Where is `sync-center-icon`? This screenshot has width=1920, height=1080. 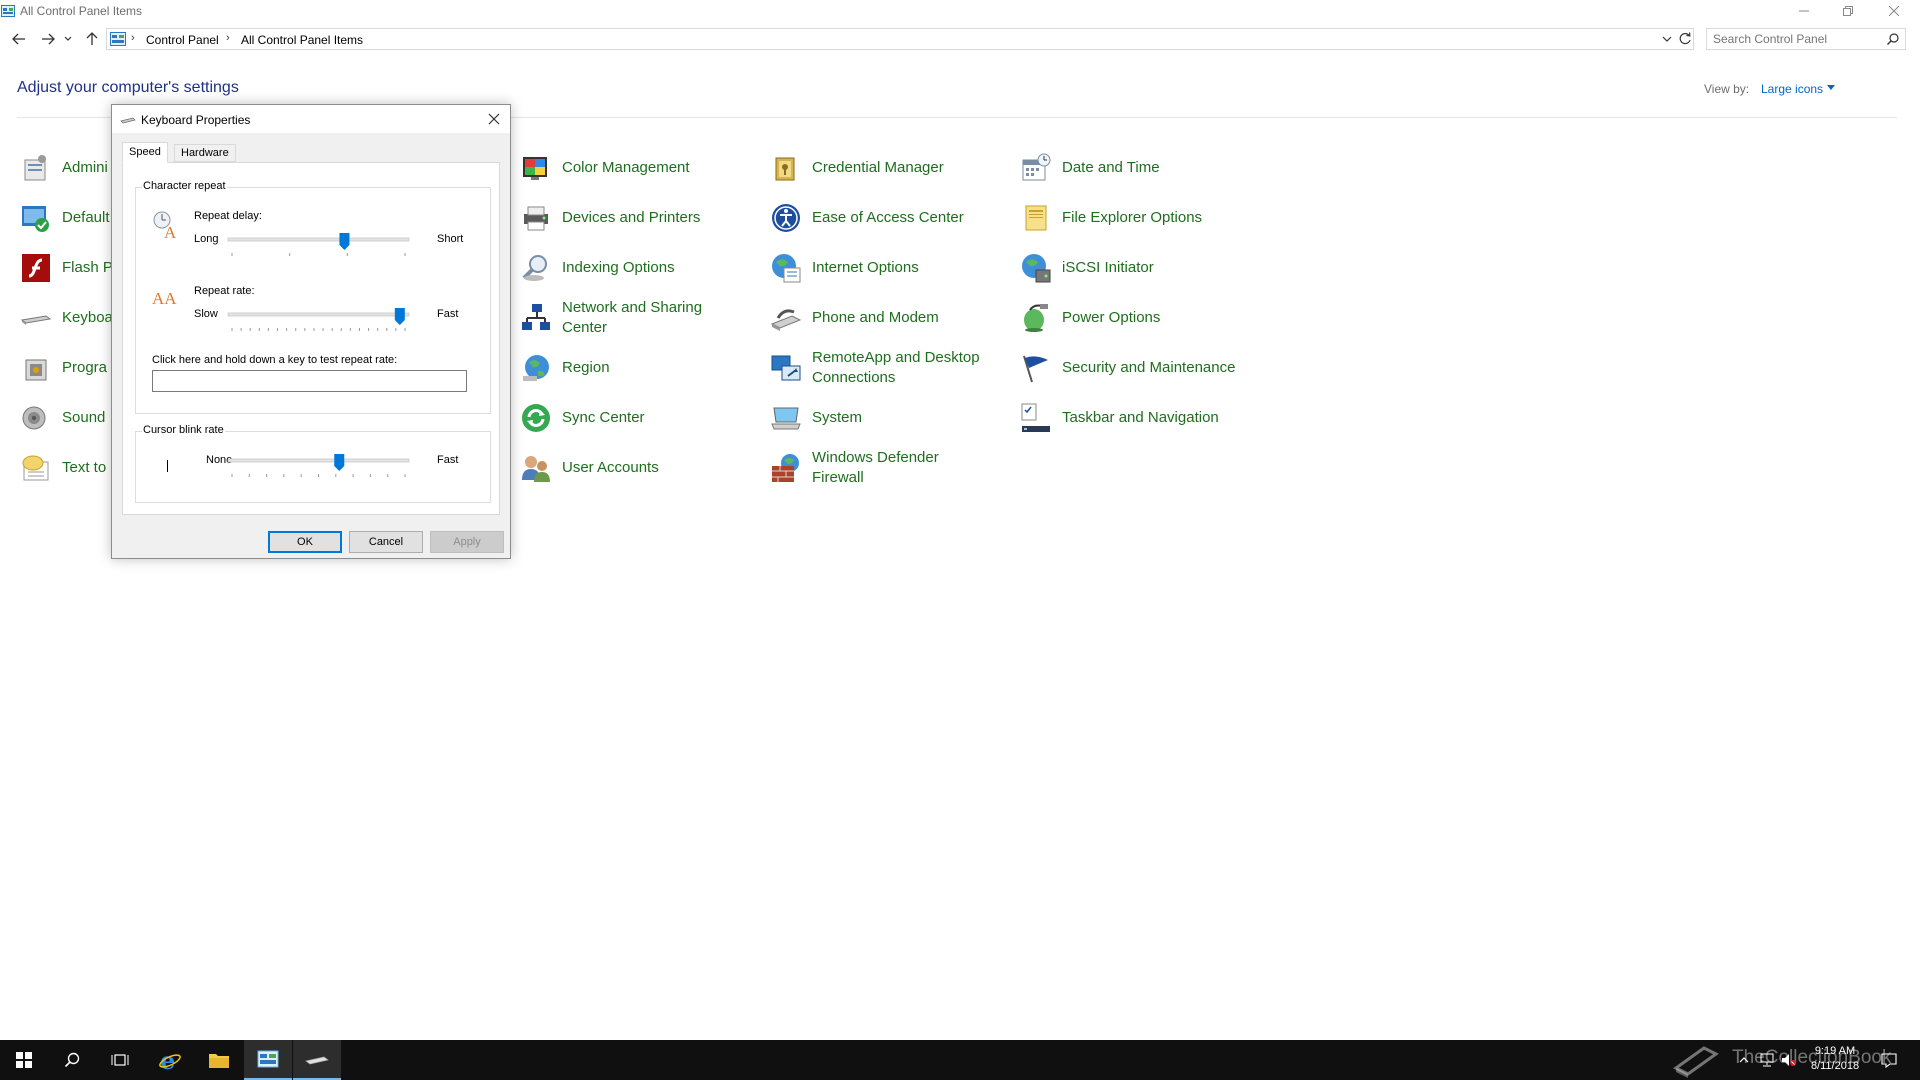 sync-center-icon is located at coordinates (536, 418).